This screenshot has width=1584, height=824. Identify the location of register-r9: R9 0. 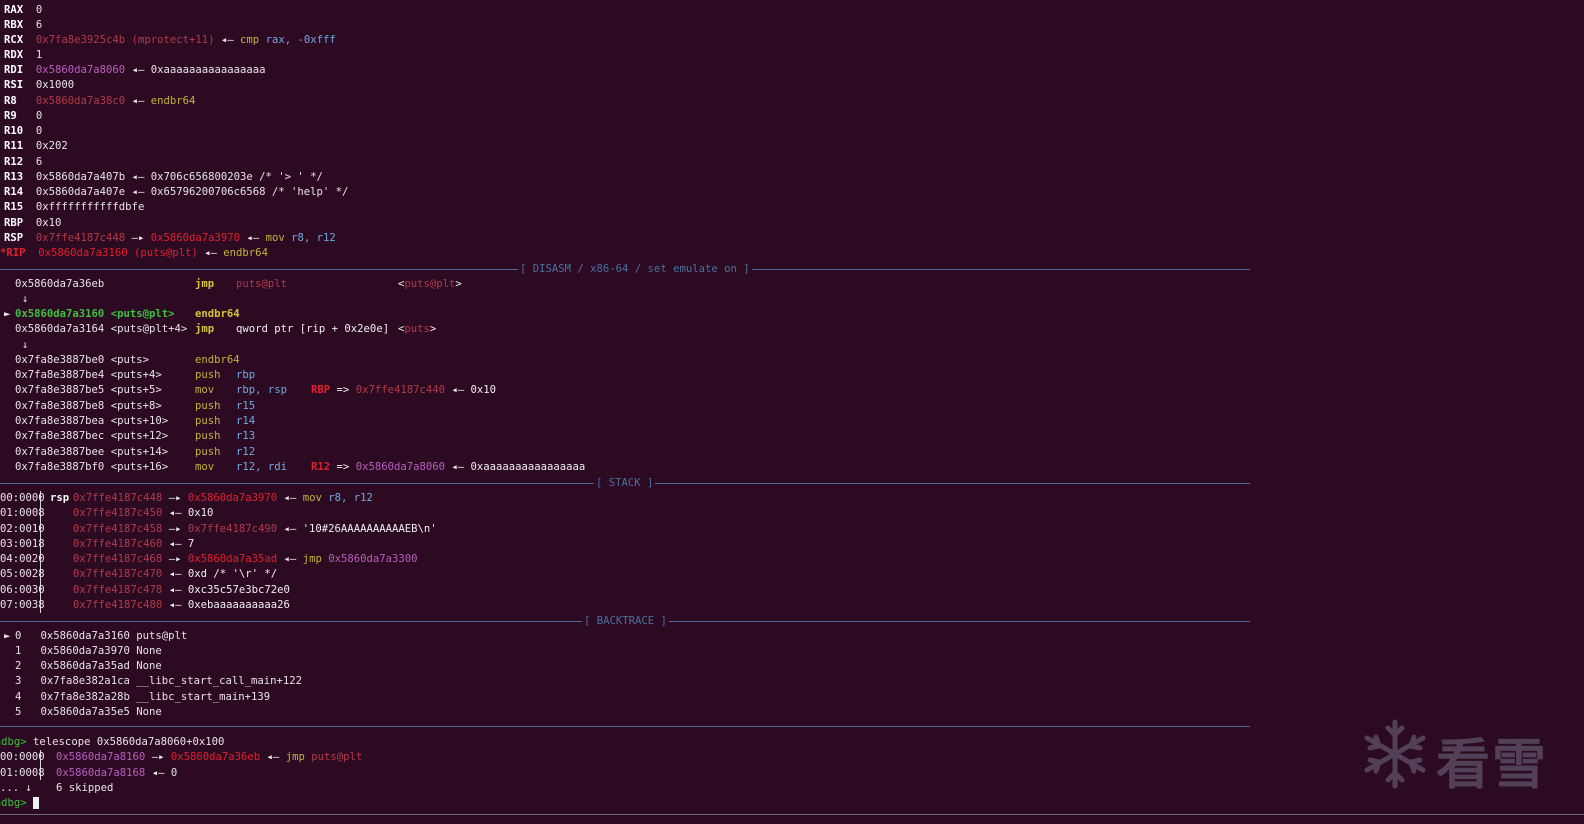
(23, 116).